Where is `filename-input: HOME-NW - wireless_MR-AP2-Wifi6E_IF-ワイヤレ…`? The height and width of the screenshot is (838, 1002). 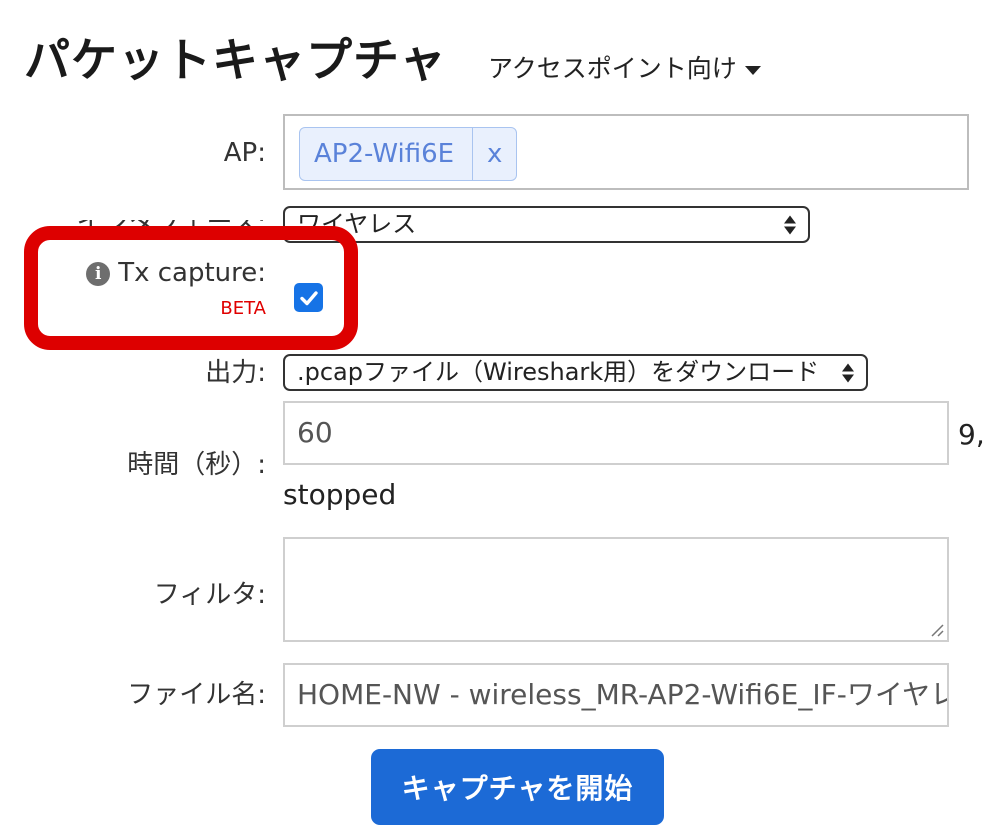 filename-input: HOME-NW - wireless_MR-AP2-Wifi6E_IF-ワイヤレ… is located at coordinates (616, 695).